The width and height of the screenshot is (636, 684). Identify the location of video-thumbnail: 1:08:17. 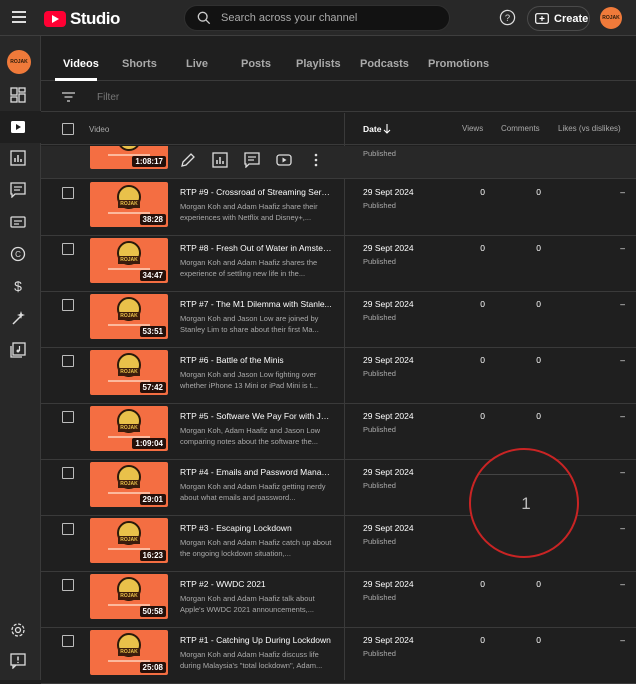
(129, 157).